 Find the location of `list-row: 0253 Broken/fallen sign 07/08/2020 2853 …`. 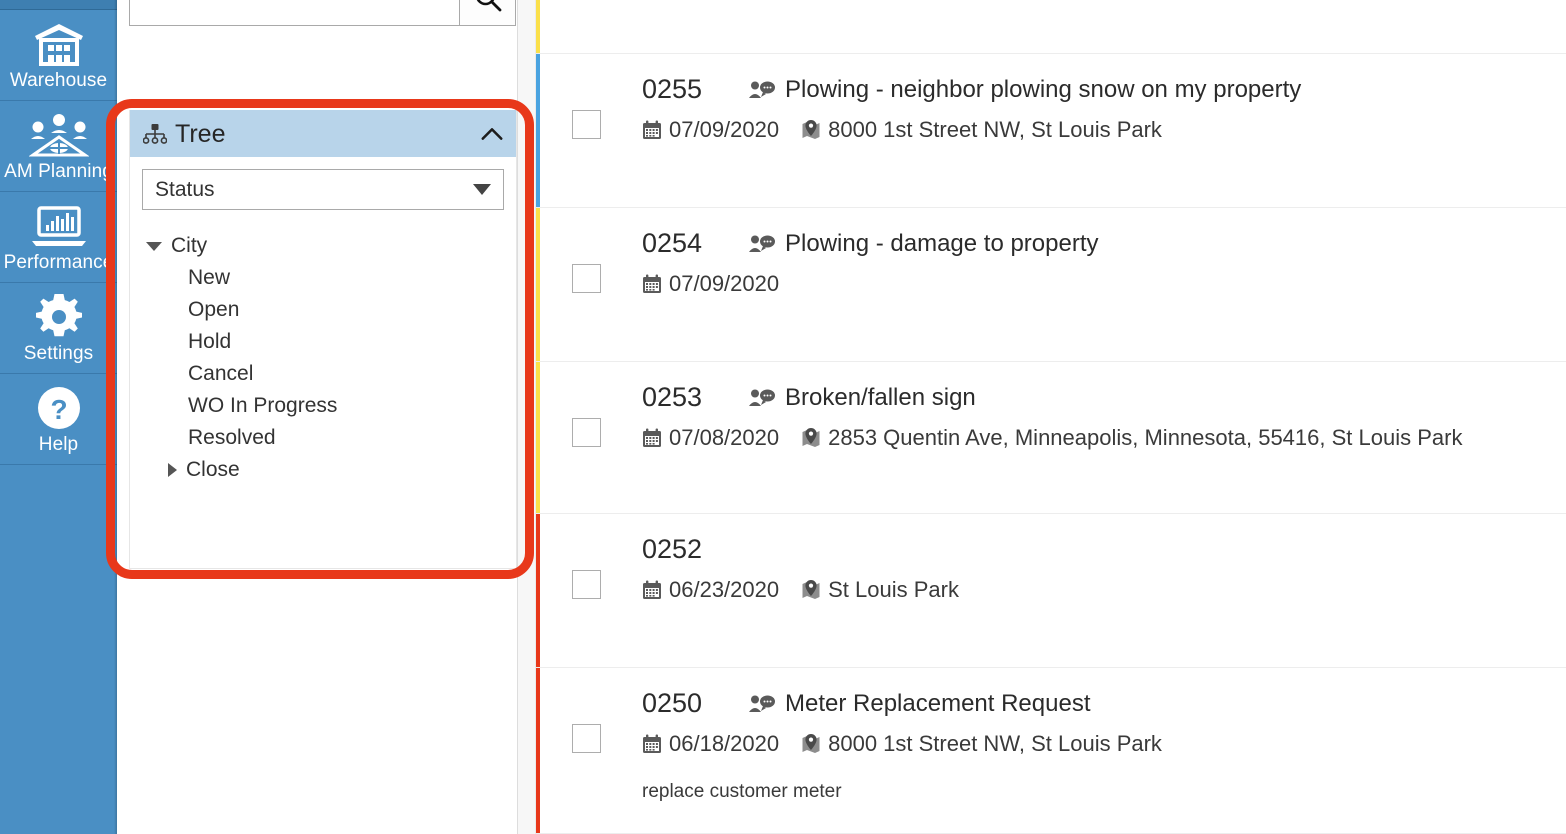

list-row: 0253 Broken/fallen sign 07/08/2020 2853 … is located at coordinates (1051, 438).